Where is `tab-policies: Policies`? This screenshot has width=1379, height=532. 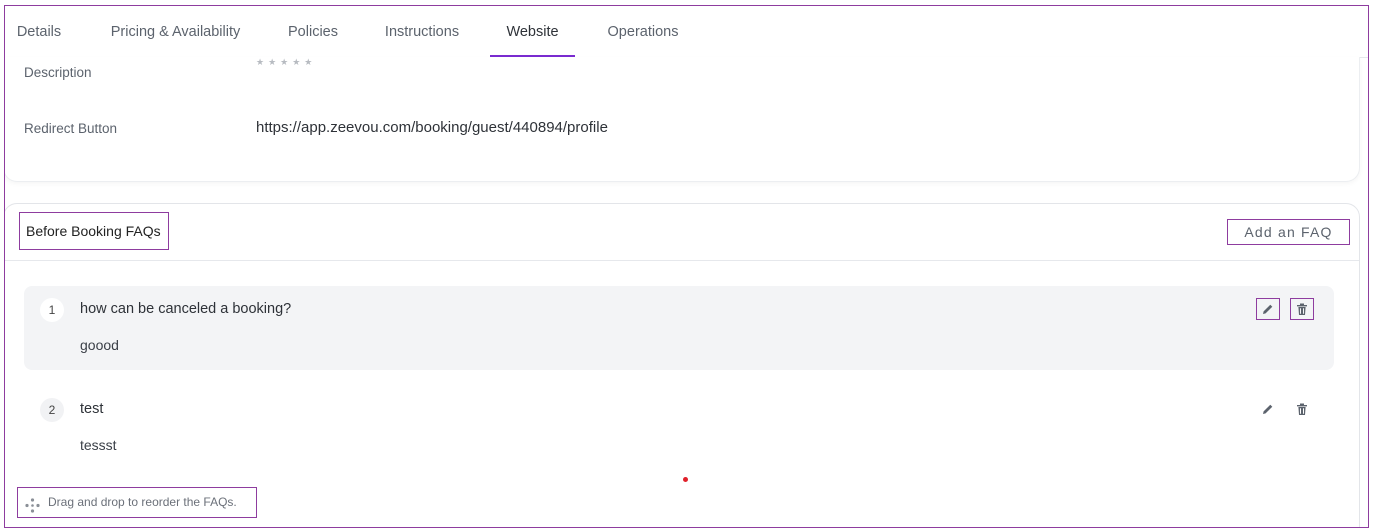 tab-policies: Policies is located at coordinates (313, 31).